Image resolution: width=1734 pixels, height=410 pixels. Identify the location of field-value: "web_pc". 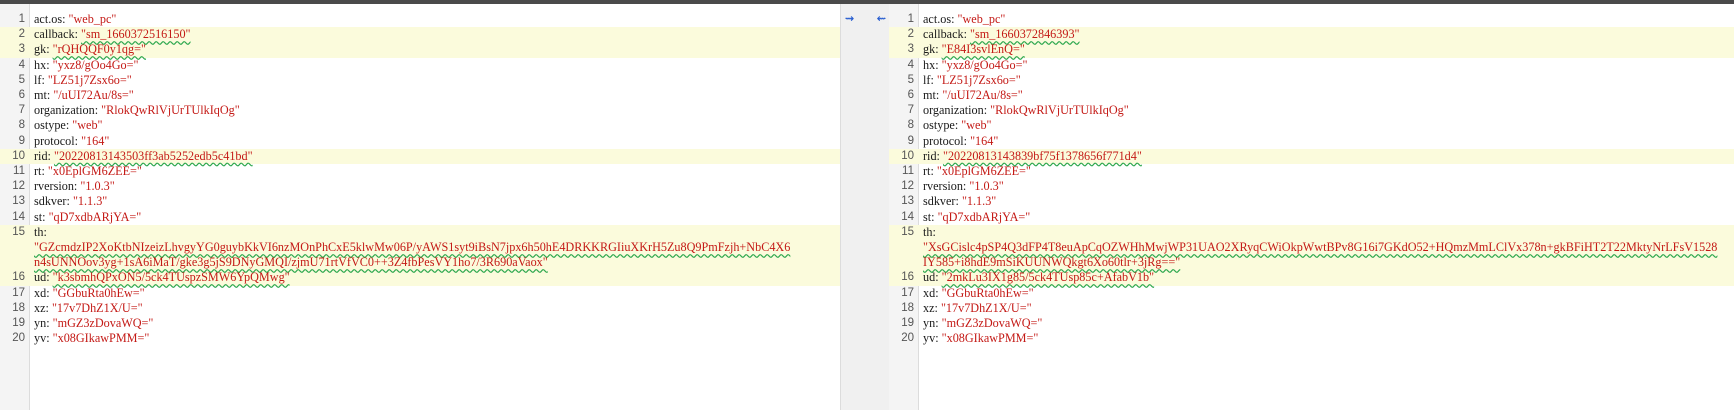
(981, 19).